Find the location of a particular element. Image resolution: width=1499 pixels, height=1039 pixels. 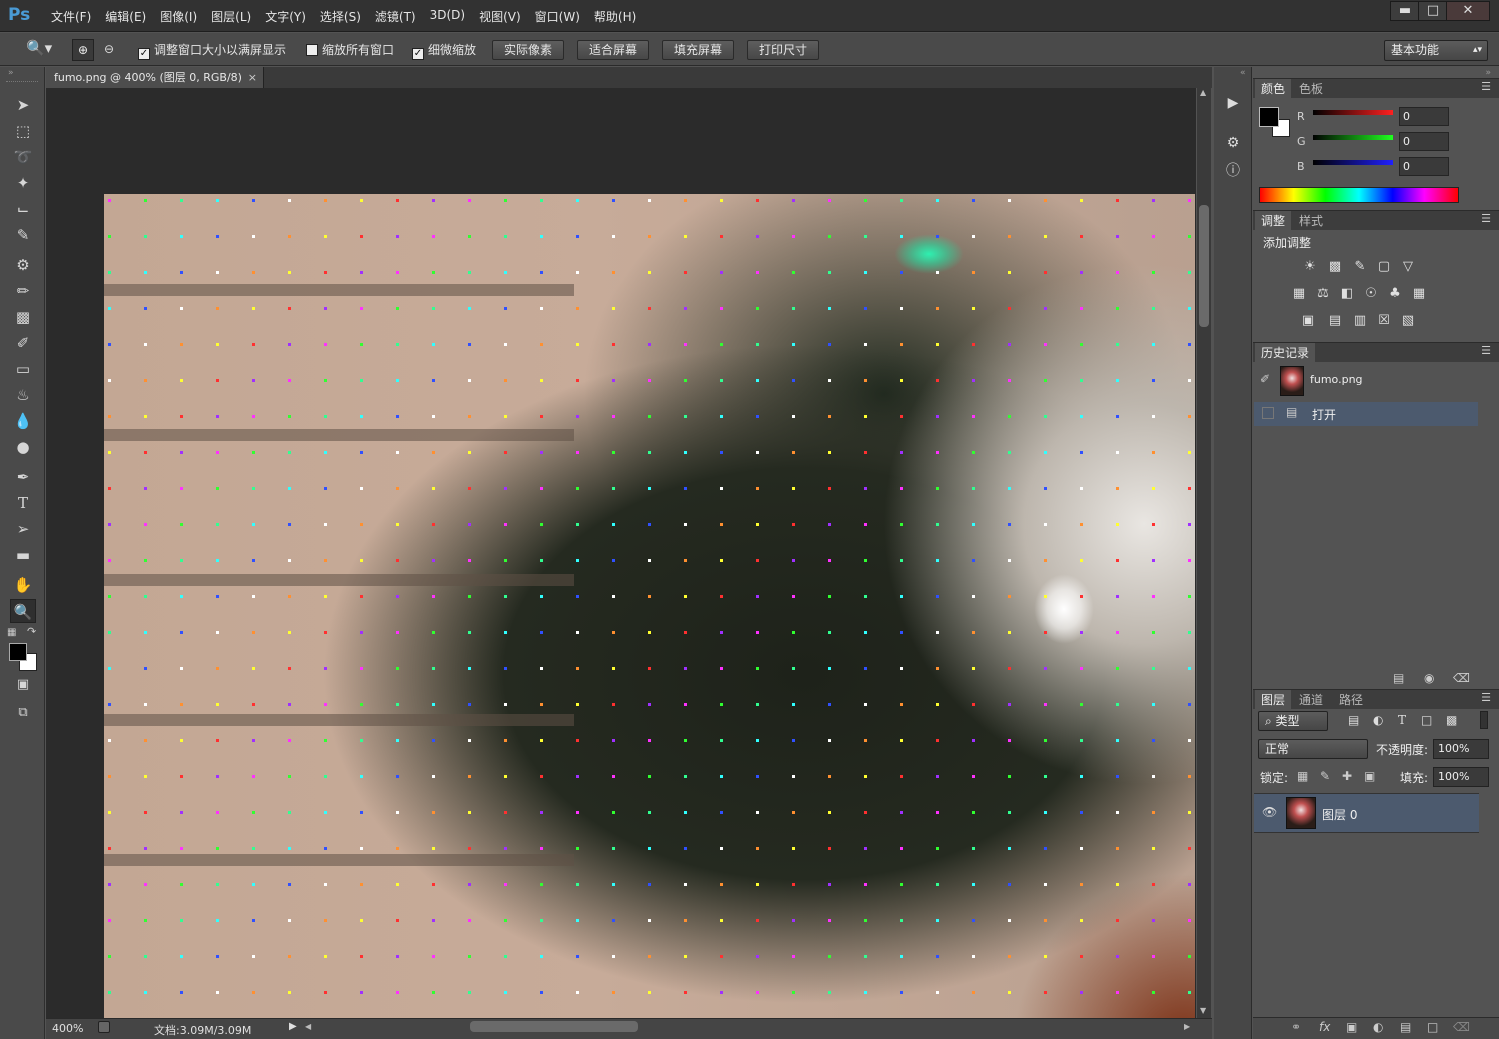

scroll-down-icon: ▼ is located at coordinates (1203, 1010).